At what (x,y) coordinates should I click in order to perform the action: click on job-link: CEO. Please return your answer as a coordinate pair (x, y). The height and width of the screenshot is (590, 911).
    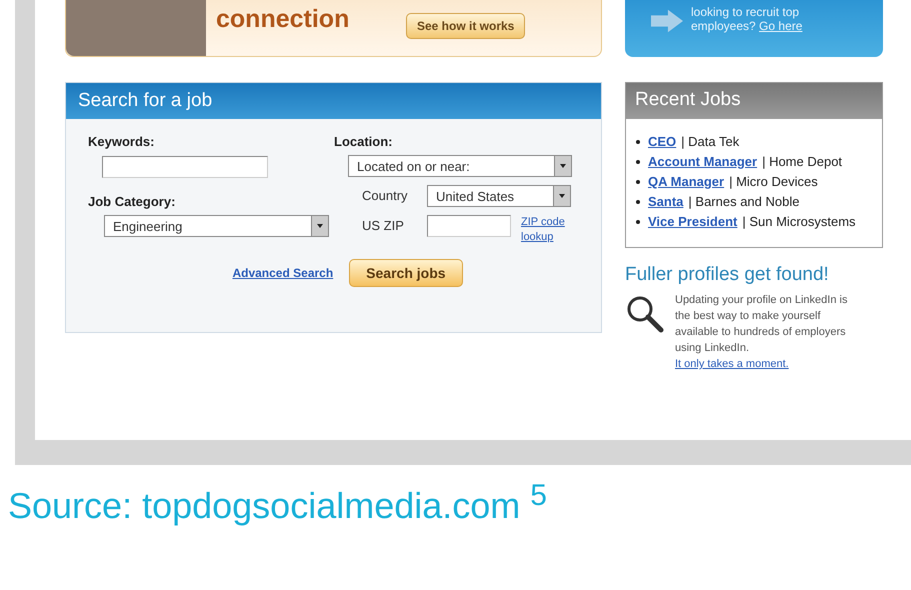
    Looking at the image, I should click on (662, 142).